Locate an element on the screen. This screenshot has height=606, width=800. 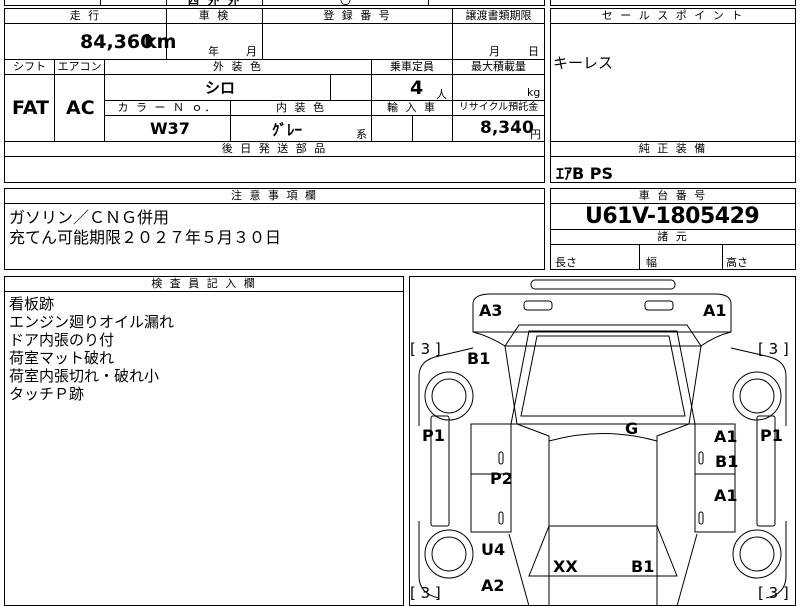
mark-front-right-corner: A1 is located at coordinates (715, 310).